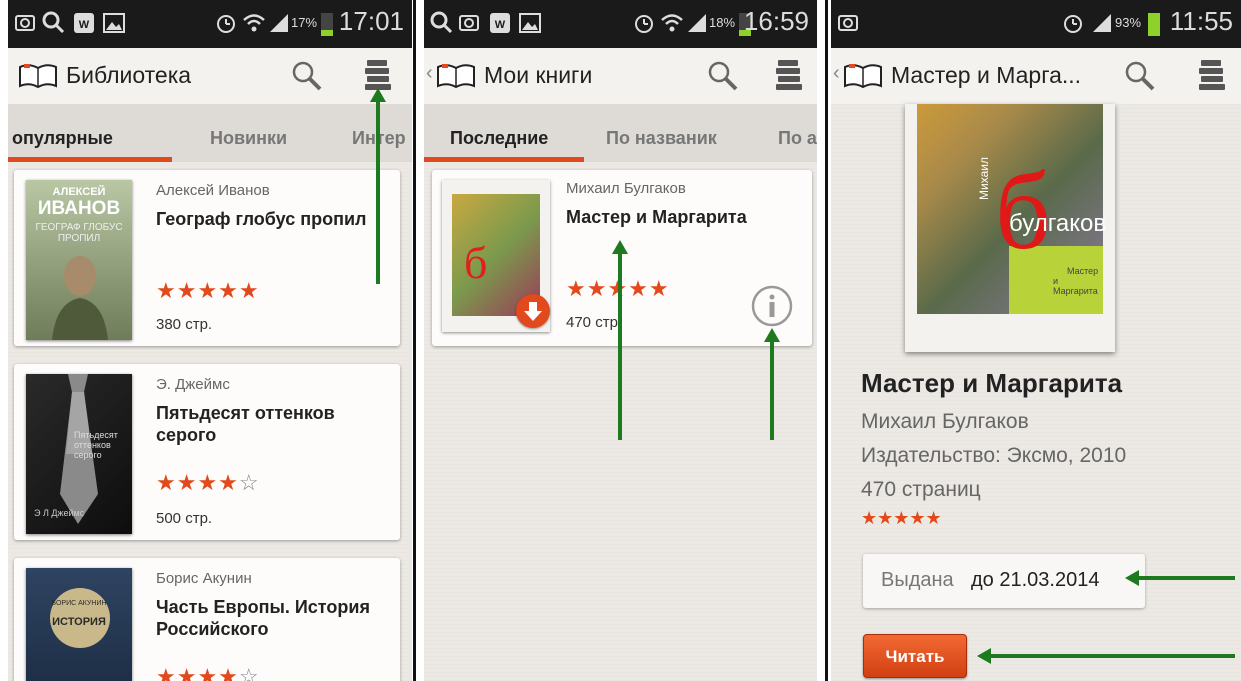 This screenshot has height=681, width=1241. I want to click on book-pages: 470 страниц, so click(921, 489).